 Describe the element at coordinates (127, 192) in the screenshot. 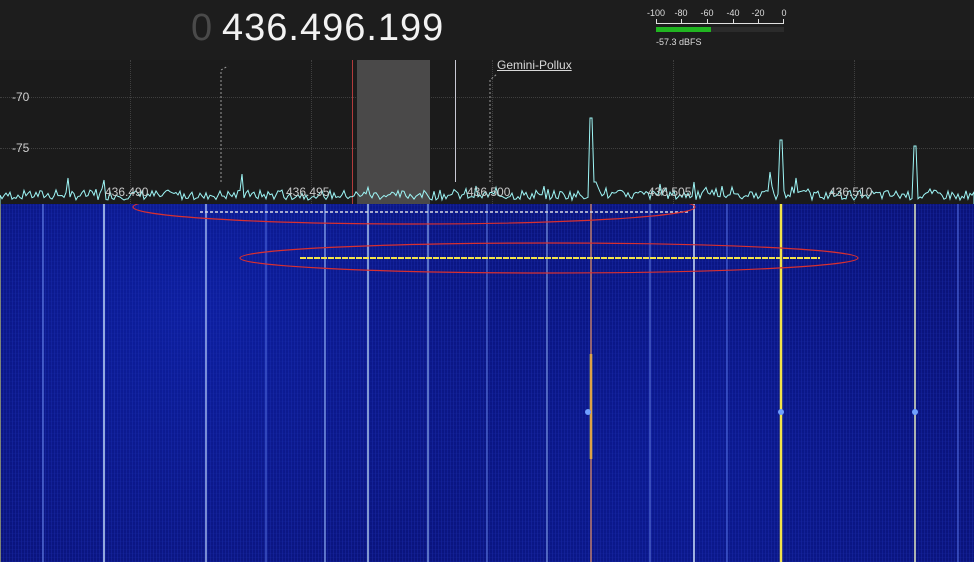

I see `frequency-axis-label: 436.490` at that location.